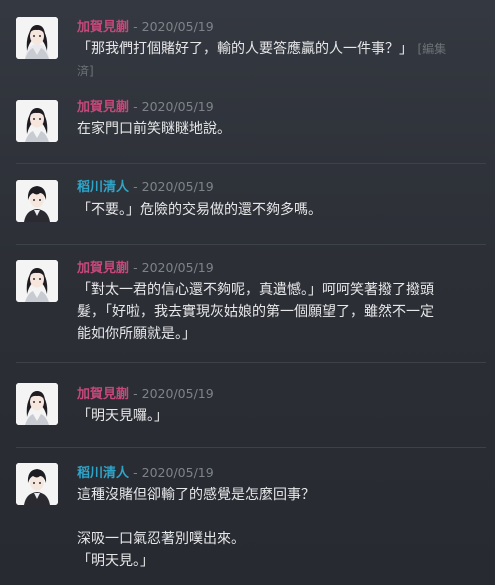  I want to click on message-body: 「不要。」危險的交易做的還不夠多嗎。, so click(280, 210).